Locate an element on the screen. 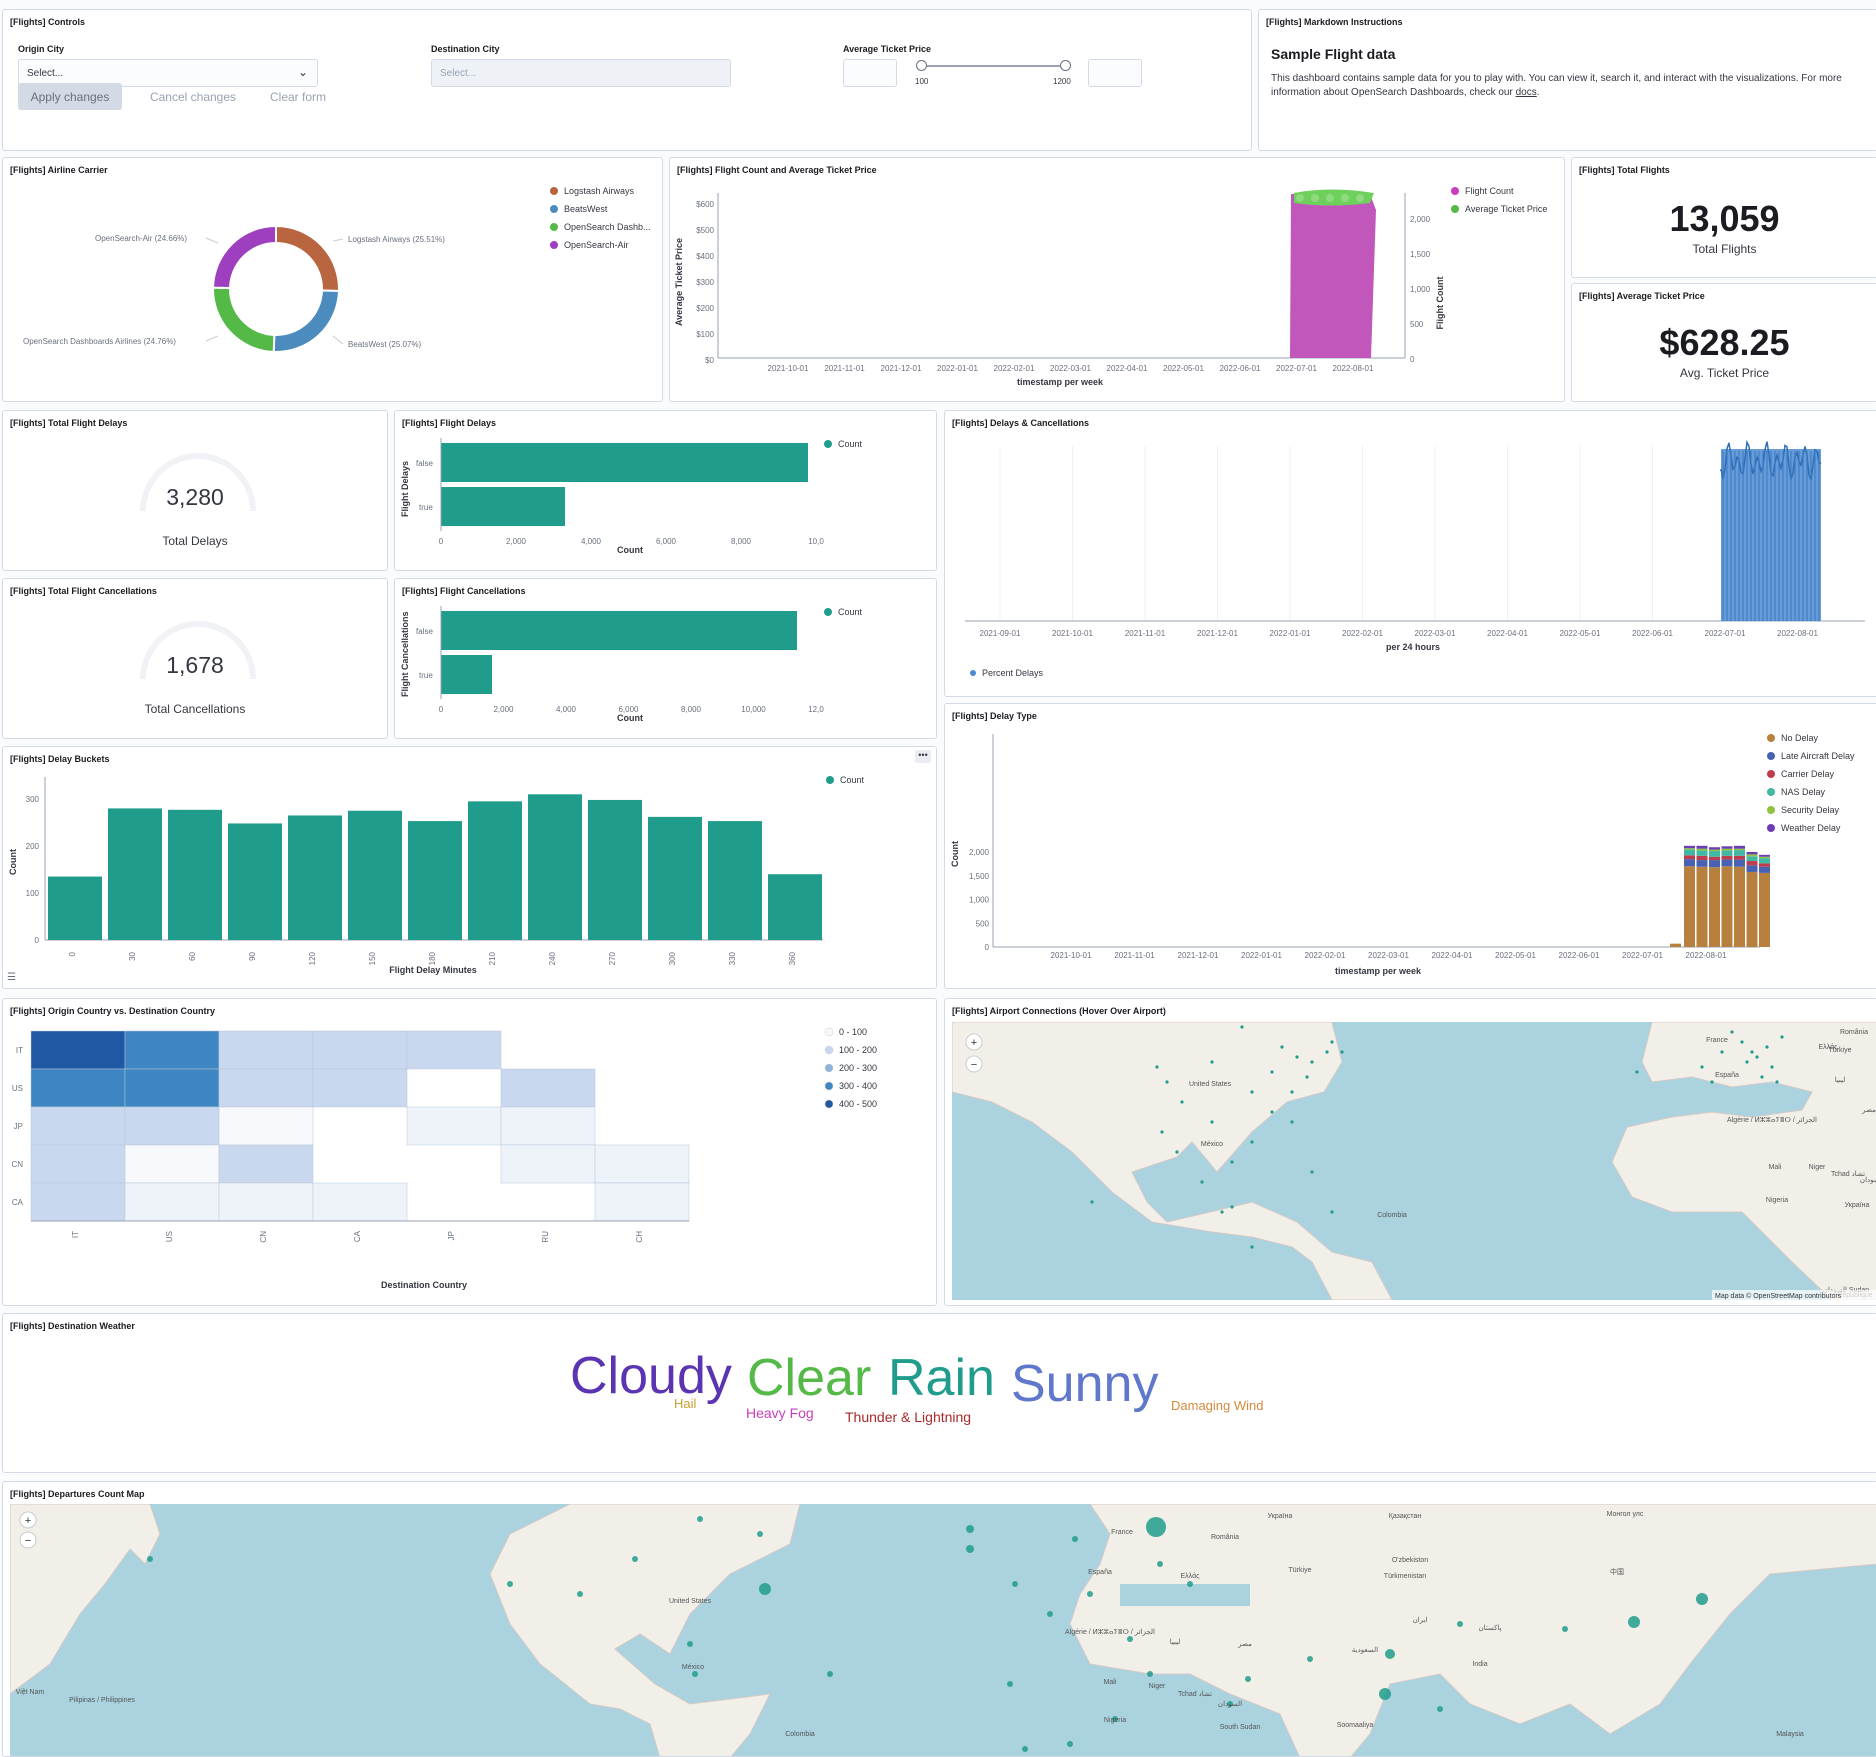 The height and width of the screenshot is (1757, 1876). price-max-input is located at coordinates (1115, 73).